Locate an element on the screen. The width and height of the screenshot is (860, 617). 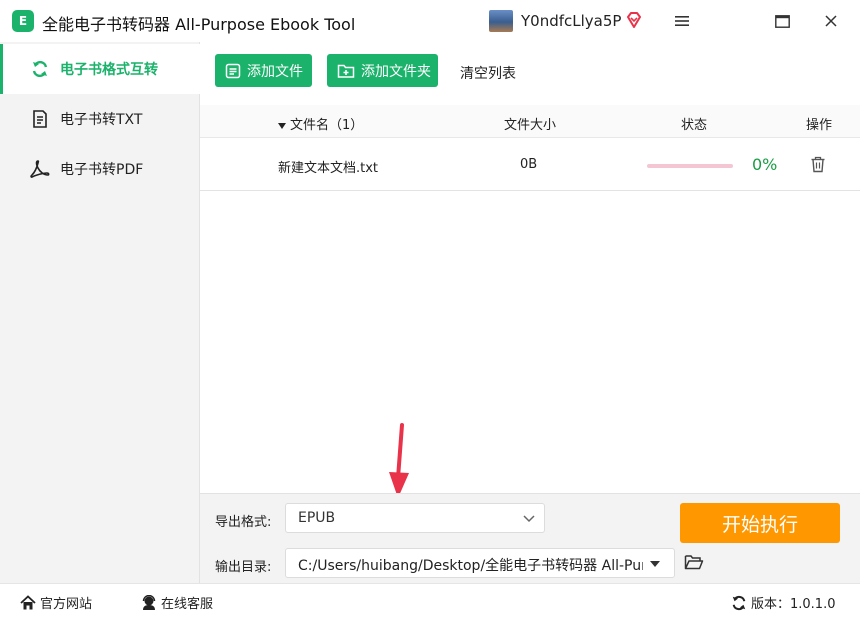
online-service-link: 在线客服 is located at coordinates (177, 602).